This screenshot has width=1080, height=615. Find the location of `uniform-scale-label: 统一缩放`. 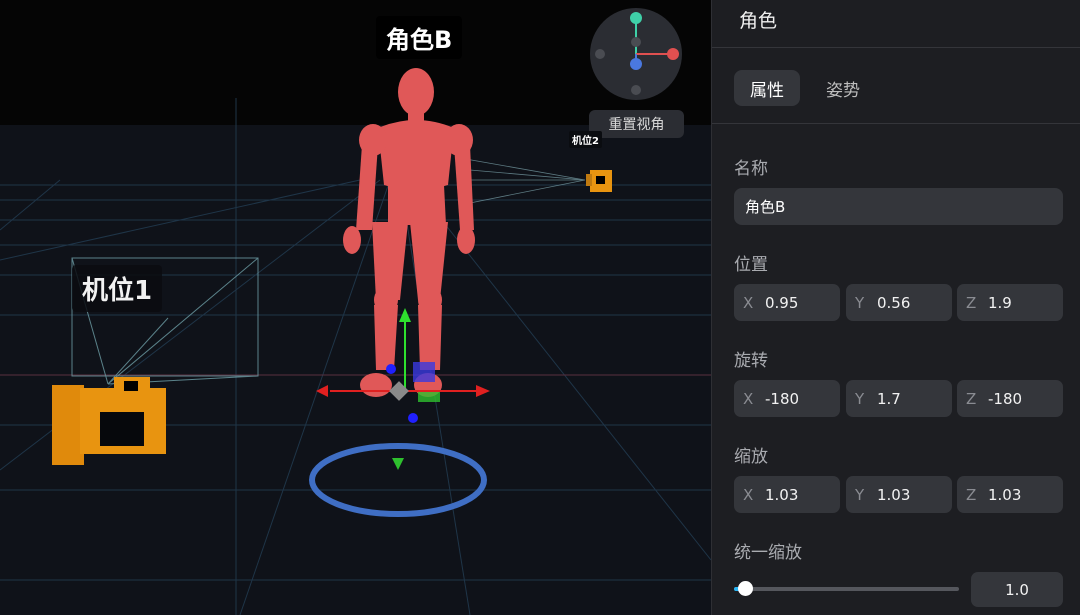

uniform-scale-label: 统一缩放 is located at coordinates (768, 553).